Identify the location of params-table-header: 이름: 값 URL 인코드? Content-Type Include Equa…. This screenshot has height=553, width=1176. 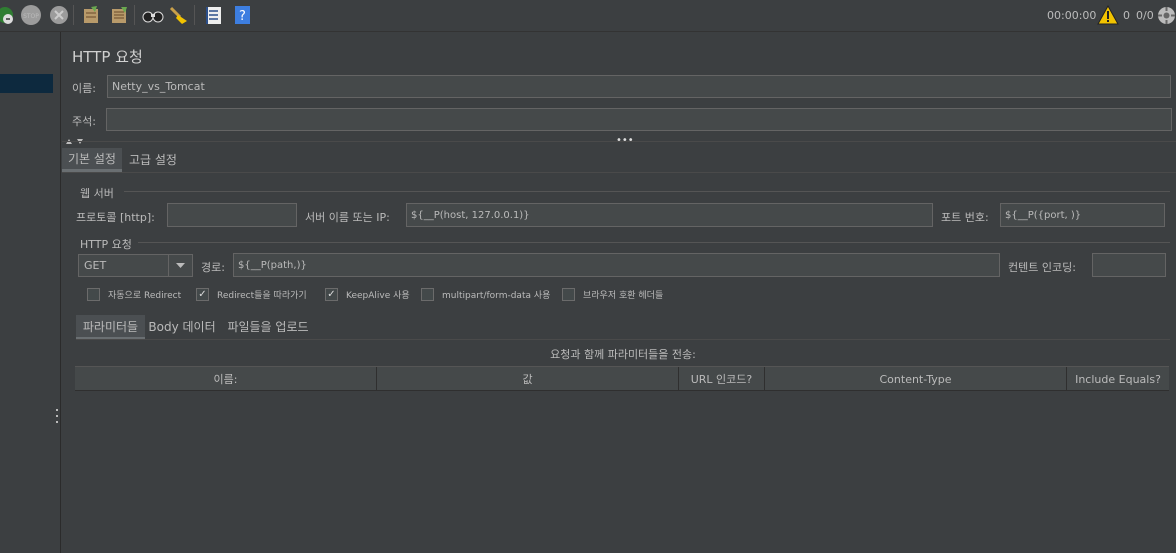
(622, 378).